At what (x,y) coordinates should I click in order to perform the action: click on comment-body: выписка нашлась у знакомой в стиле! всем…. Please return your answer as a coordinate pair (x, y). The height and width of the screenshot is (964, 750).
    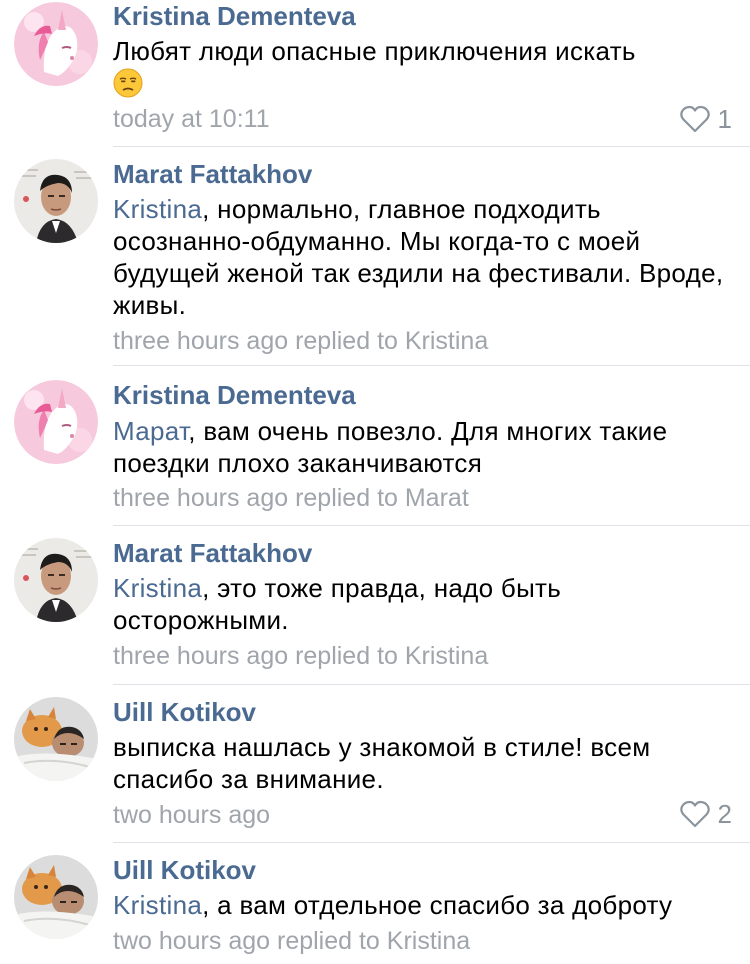
    Looking at the image, I should click on (382, 763).